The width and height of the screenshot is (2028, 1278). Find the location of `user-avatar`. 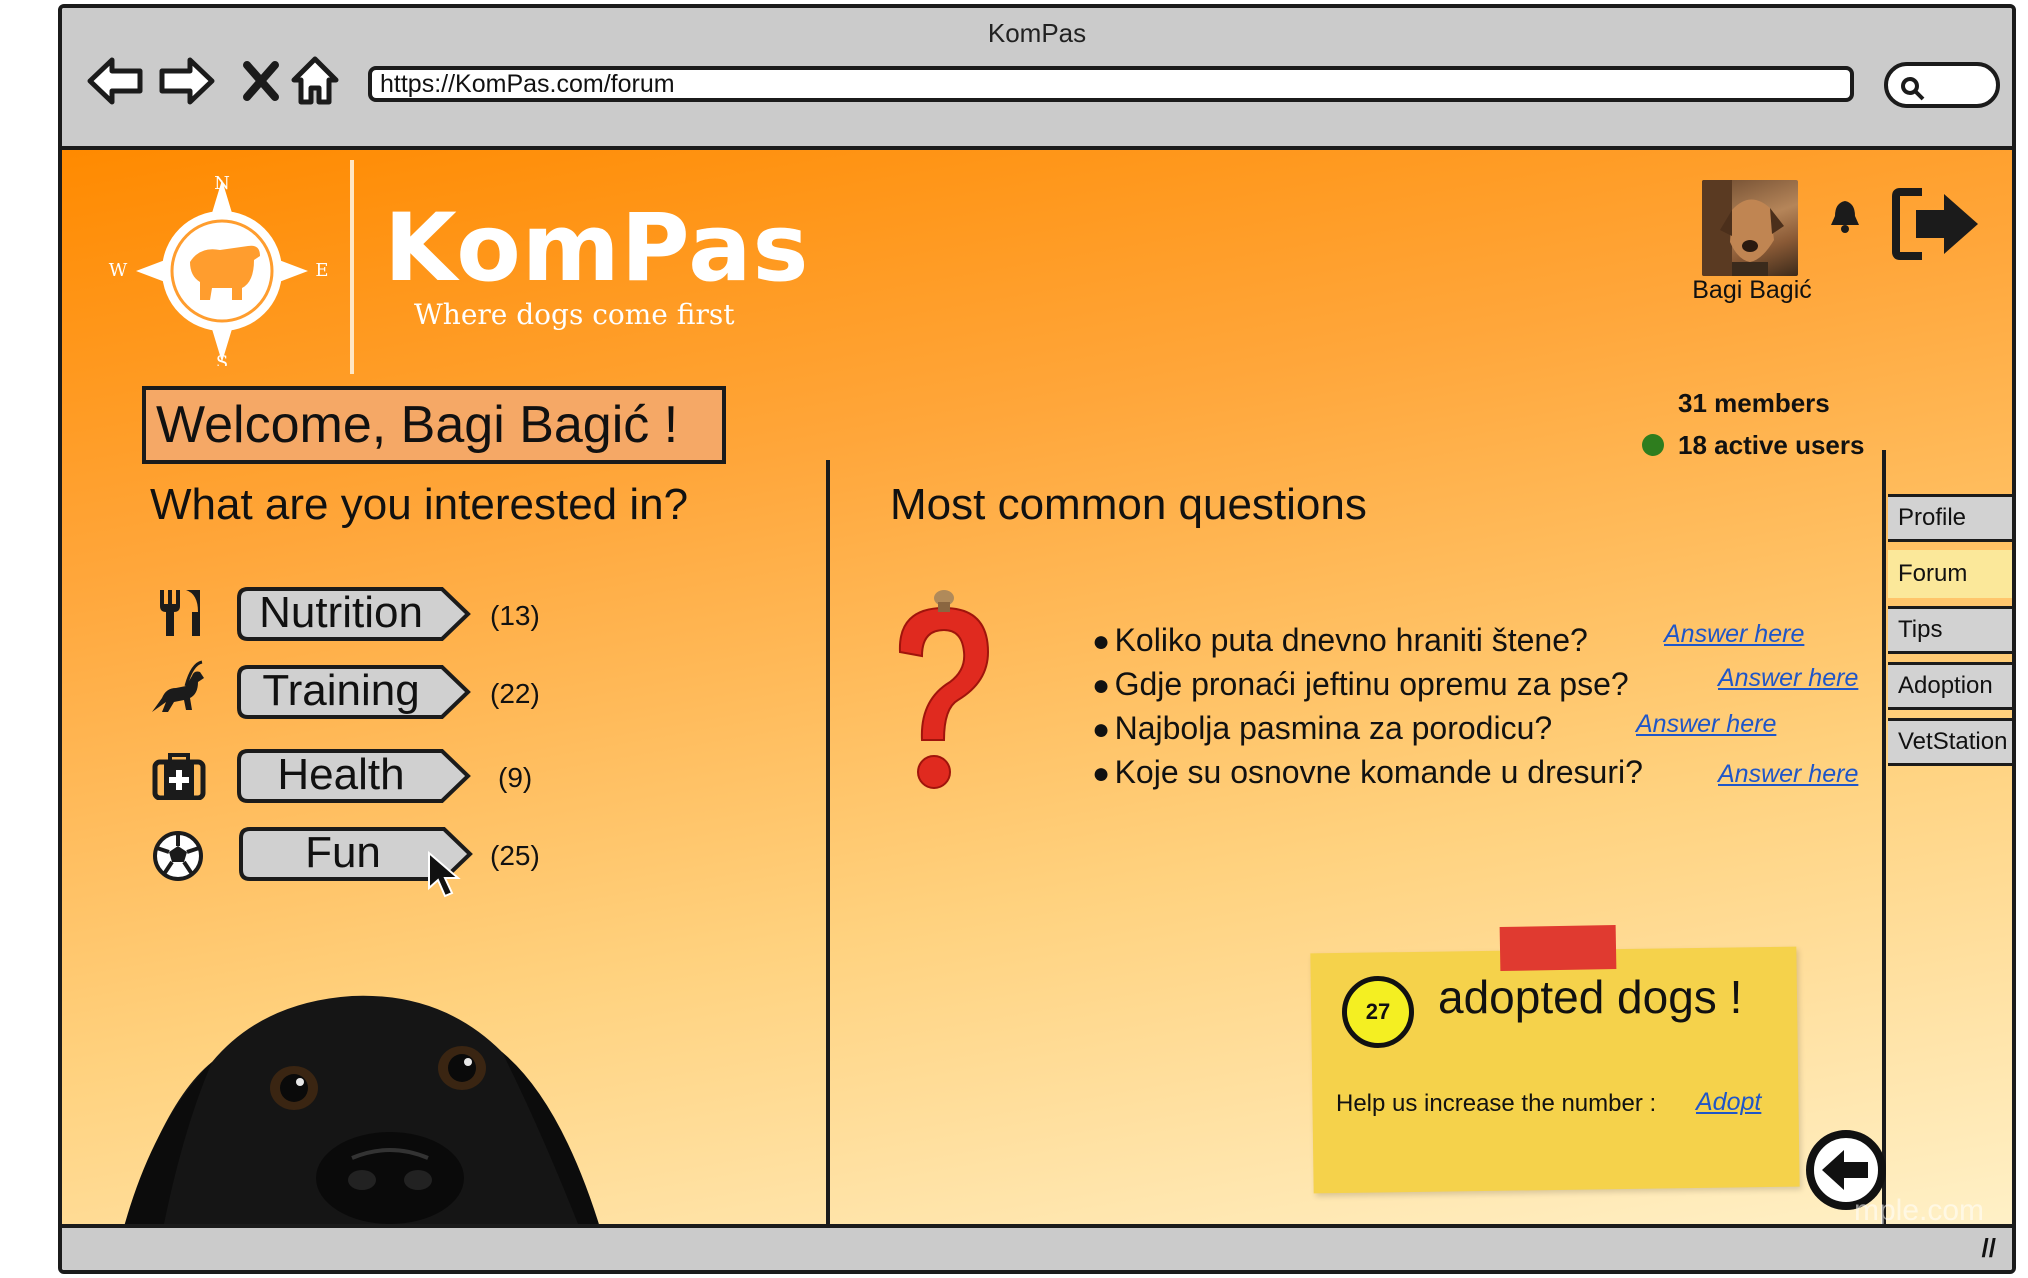

user-avatar is located at coordinates (1750, 228).